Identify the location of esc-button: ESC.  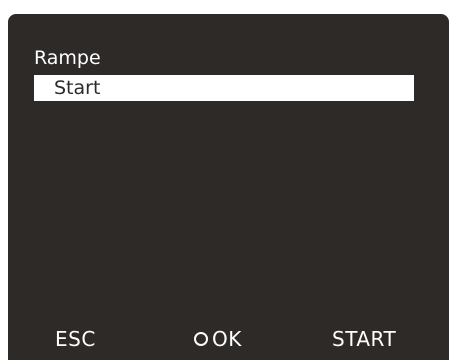
(75, 339).